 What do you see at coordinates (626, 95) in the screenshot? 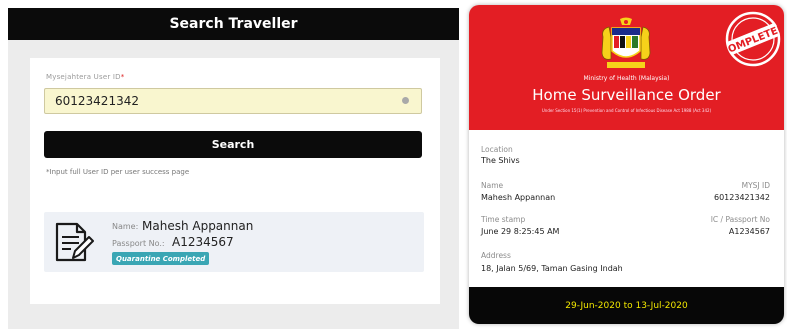
I see `order-title: Home Surveillance Order` at bounding box center [626, 95].